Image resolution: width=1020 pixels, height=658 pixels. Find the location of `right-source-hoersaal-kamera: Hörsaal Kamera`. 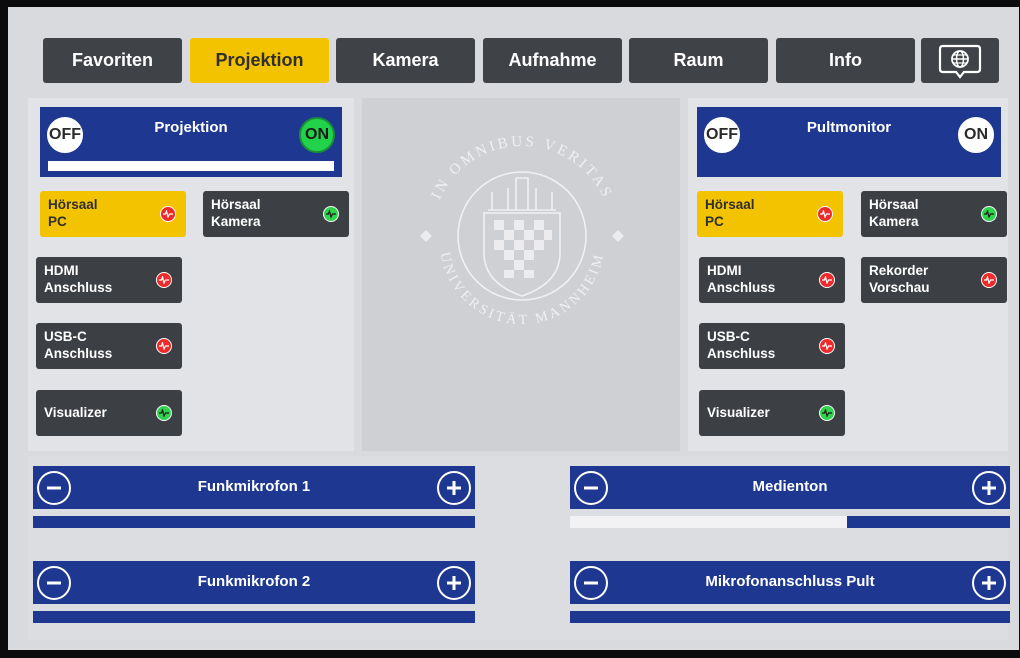

right-source-hoersaal-kamera: Hörsaal Kamera is located at coordinates (934, 214).